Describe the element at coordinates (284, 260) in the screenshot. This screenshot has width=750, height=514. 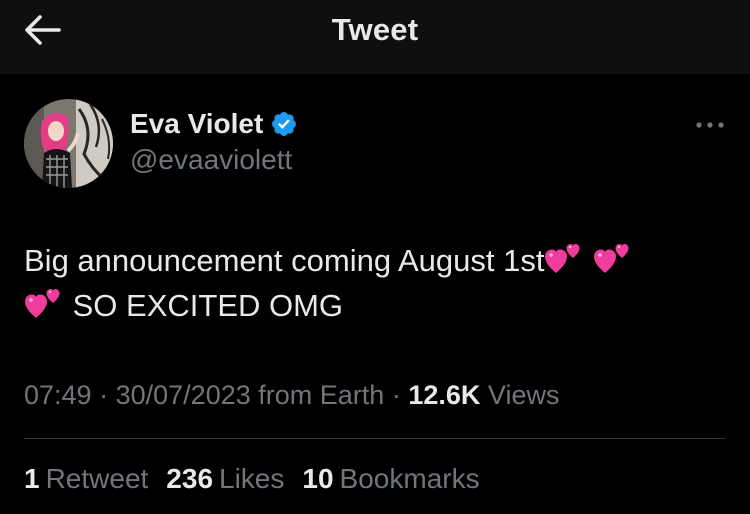
I see `tweet-text-line1: Big announcement coming August 1st` at that location.